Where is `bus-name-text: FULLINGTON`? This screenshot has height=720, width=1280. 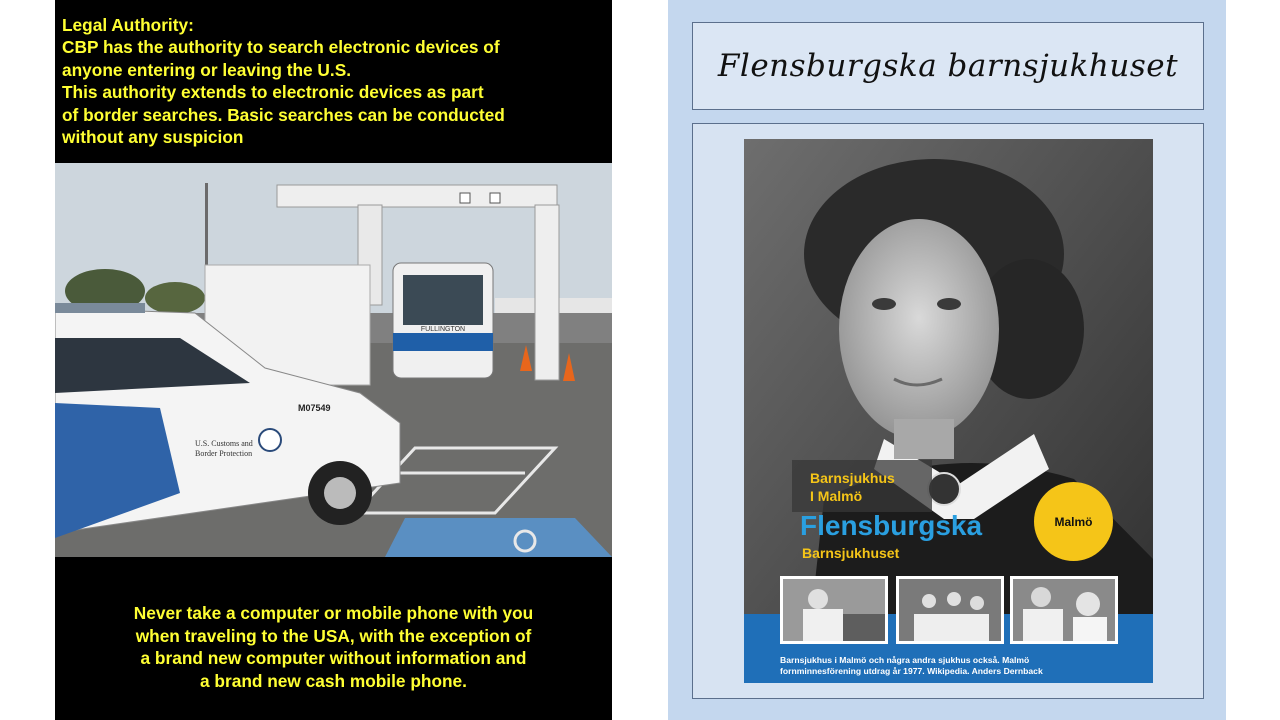 bus-name-text: FULLINGTON is located at coordinates (443, 329).